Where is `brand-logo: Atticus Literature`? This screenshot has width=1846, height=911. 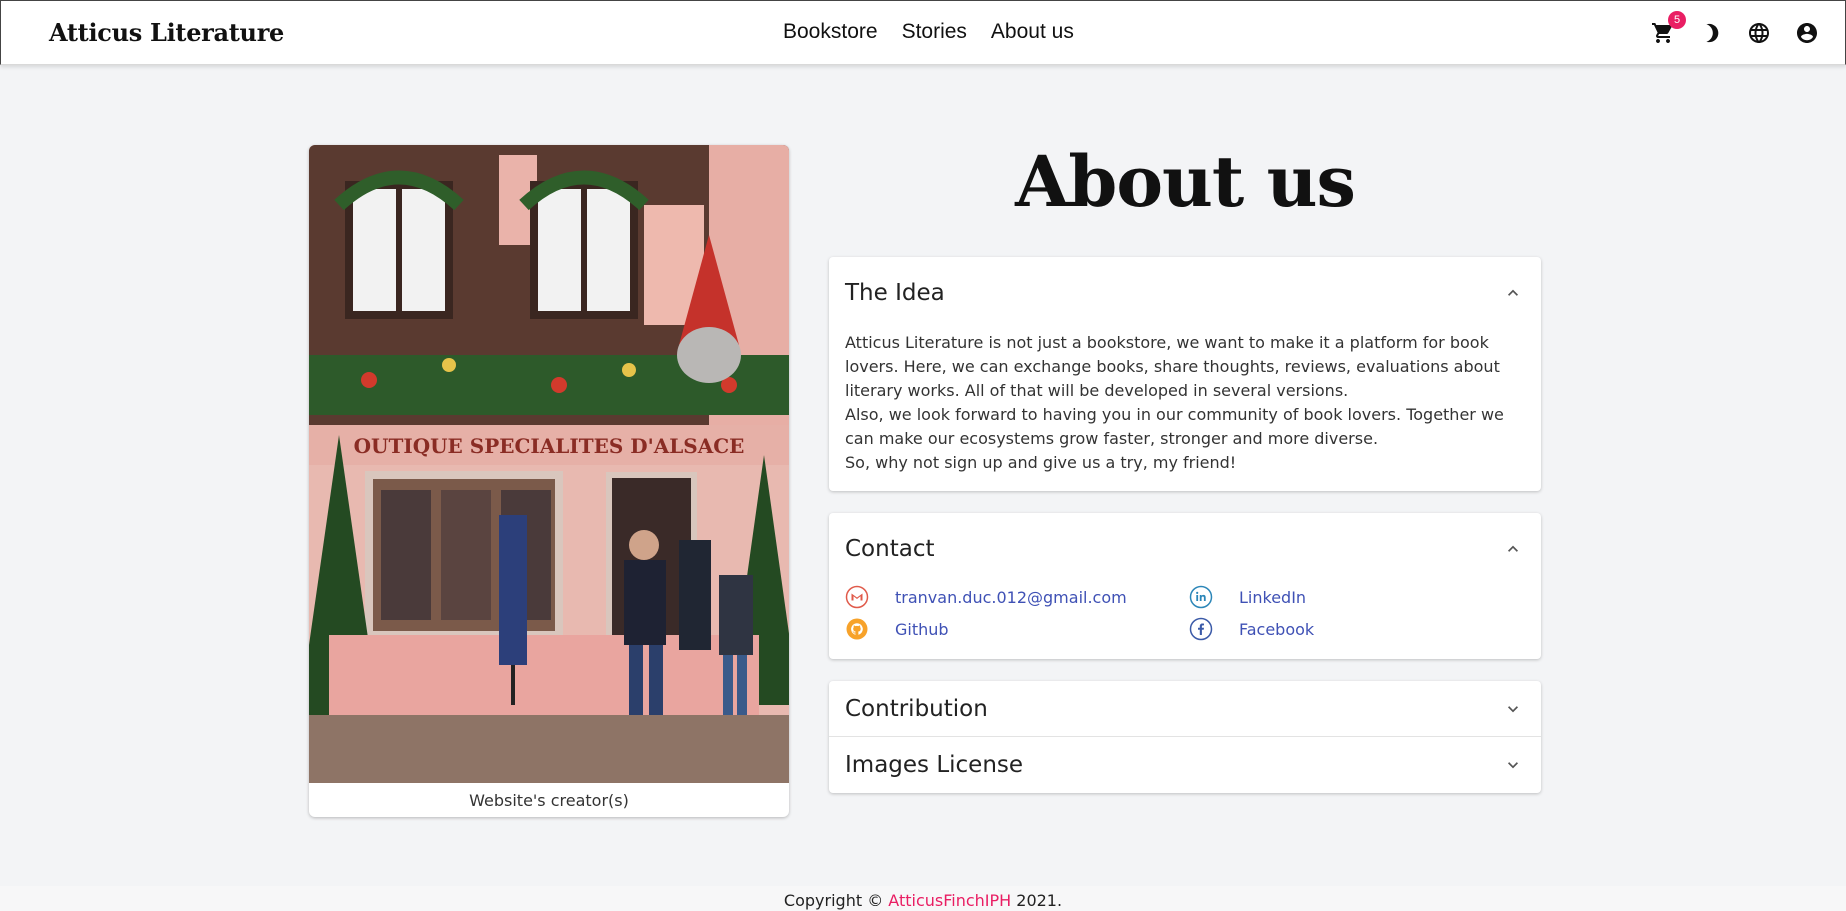
brand-logo: Atticus Literature is located at coordinates (166, 32).